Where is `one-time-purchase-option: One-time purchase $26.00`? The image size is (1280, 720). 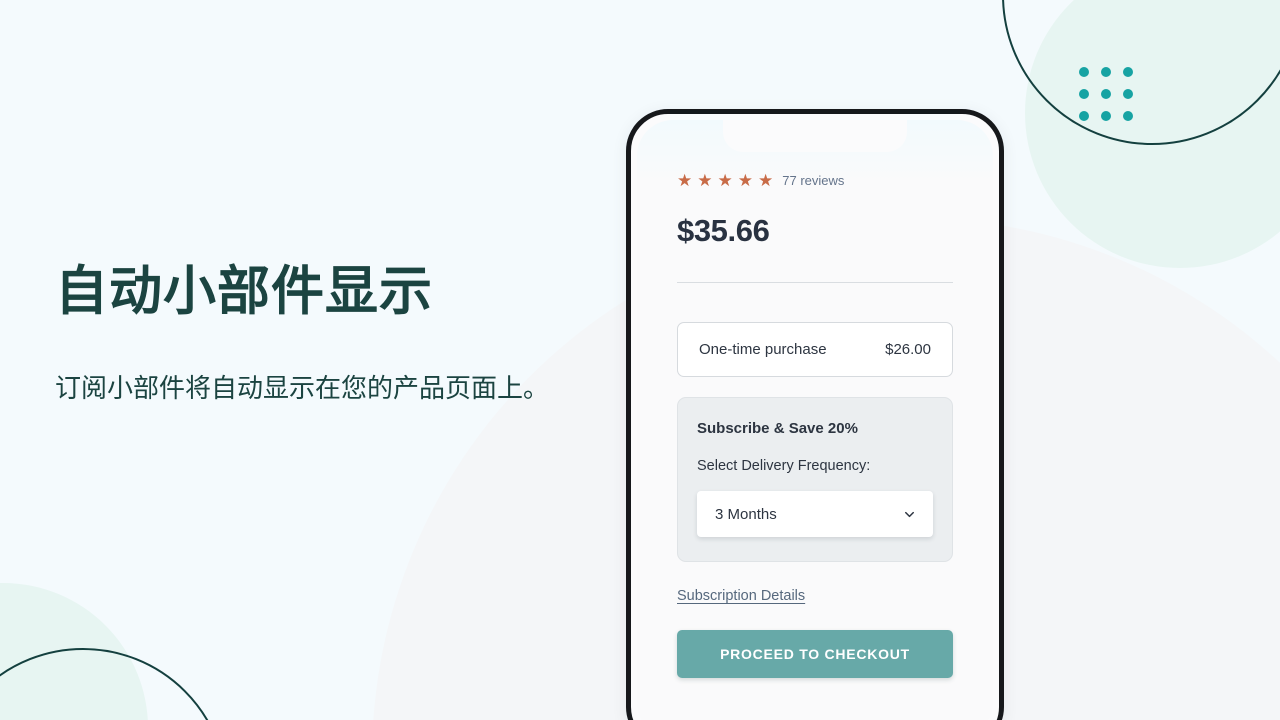
one-time-purchase-option: One-time purchase $26.00 is located at coordinates (815, 349).